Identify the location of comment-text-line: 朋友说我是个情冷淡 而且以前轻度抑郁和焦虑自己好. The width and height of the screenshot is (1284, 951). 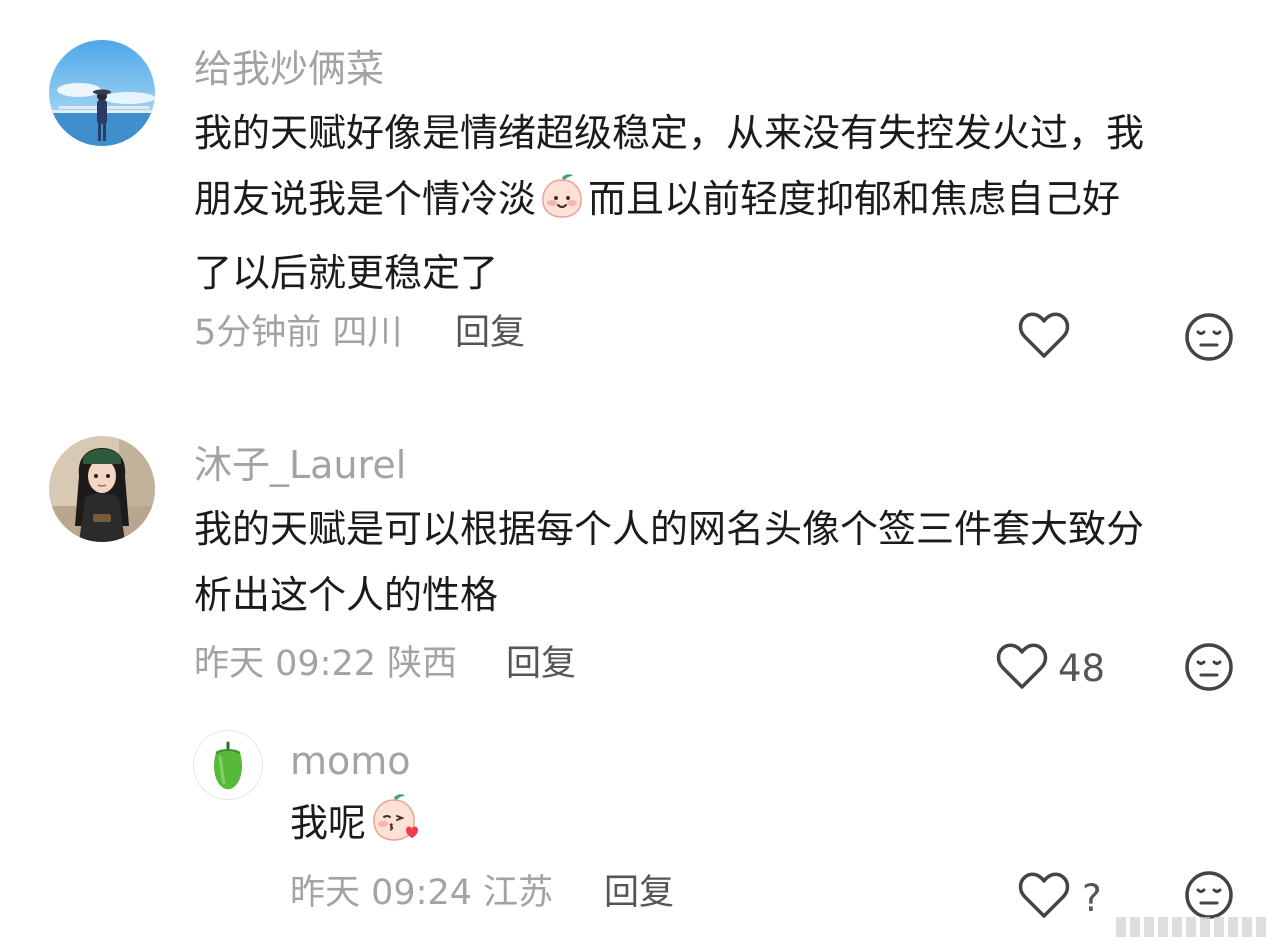
(669, 203).